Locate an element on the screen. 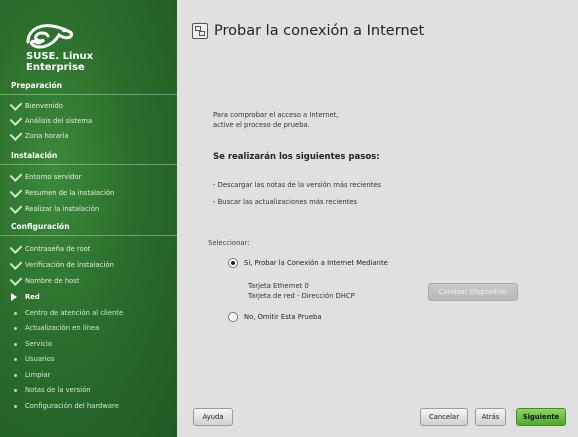 This screenshot has height=437, width=578. suse-logo-icon is located at coordinates (49, 36).